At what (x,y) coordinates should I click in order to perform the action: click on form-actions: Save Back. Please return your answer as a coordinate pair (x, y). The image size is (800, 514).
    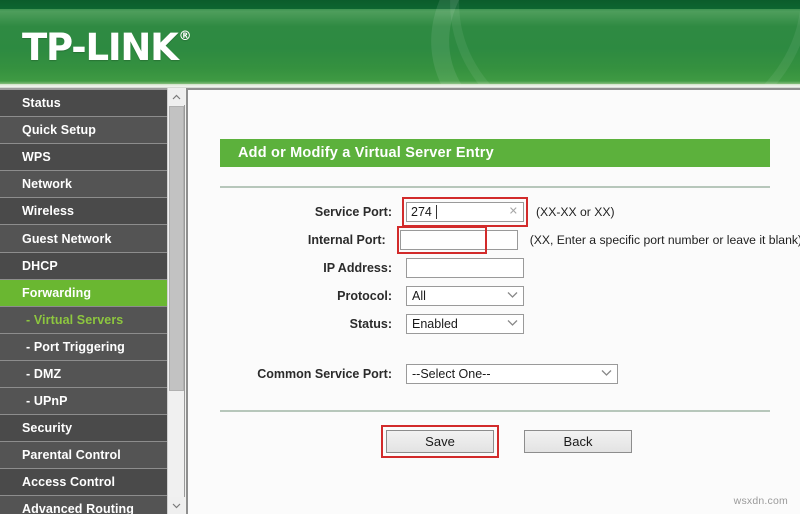
    Looking at the image, I should click on (494, 441).